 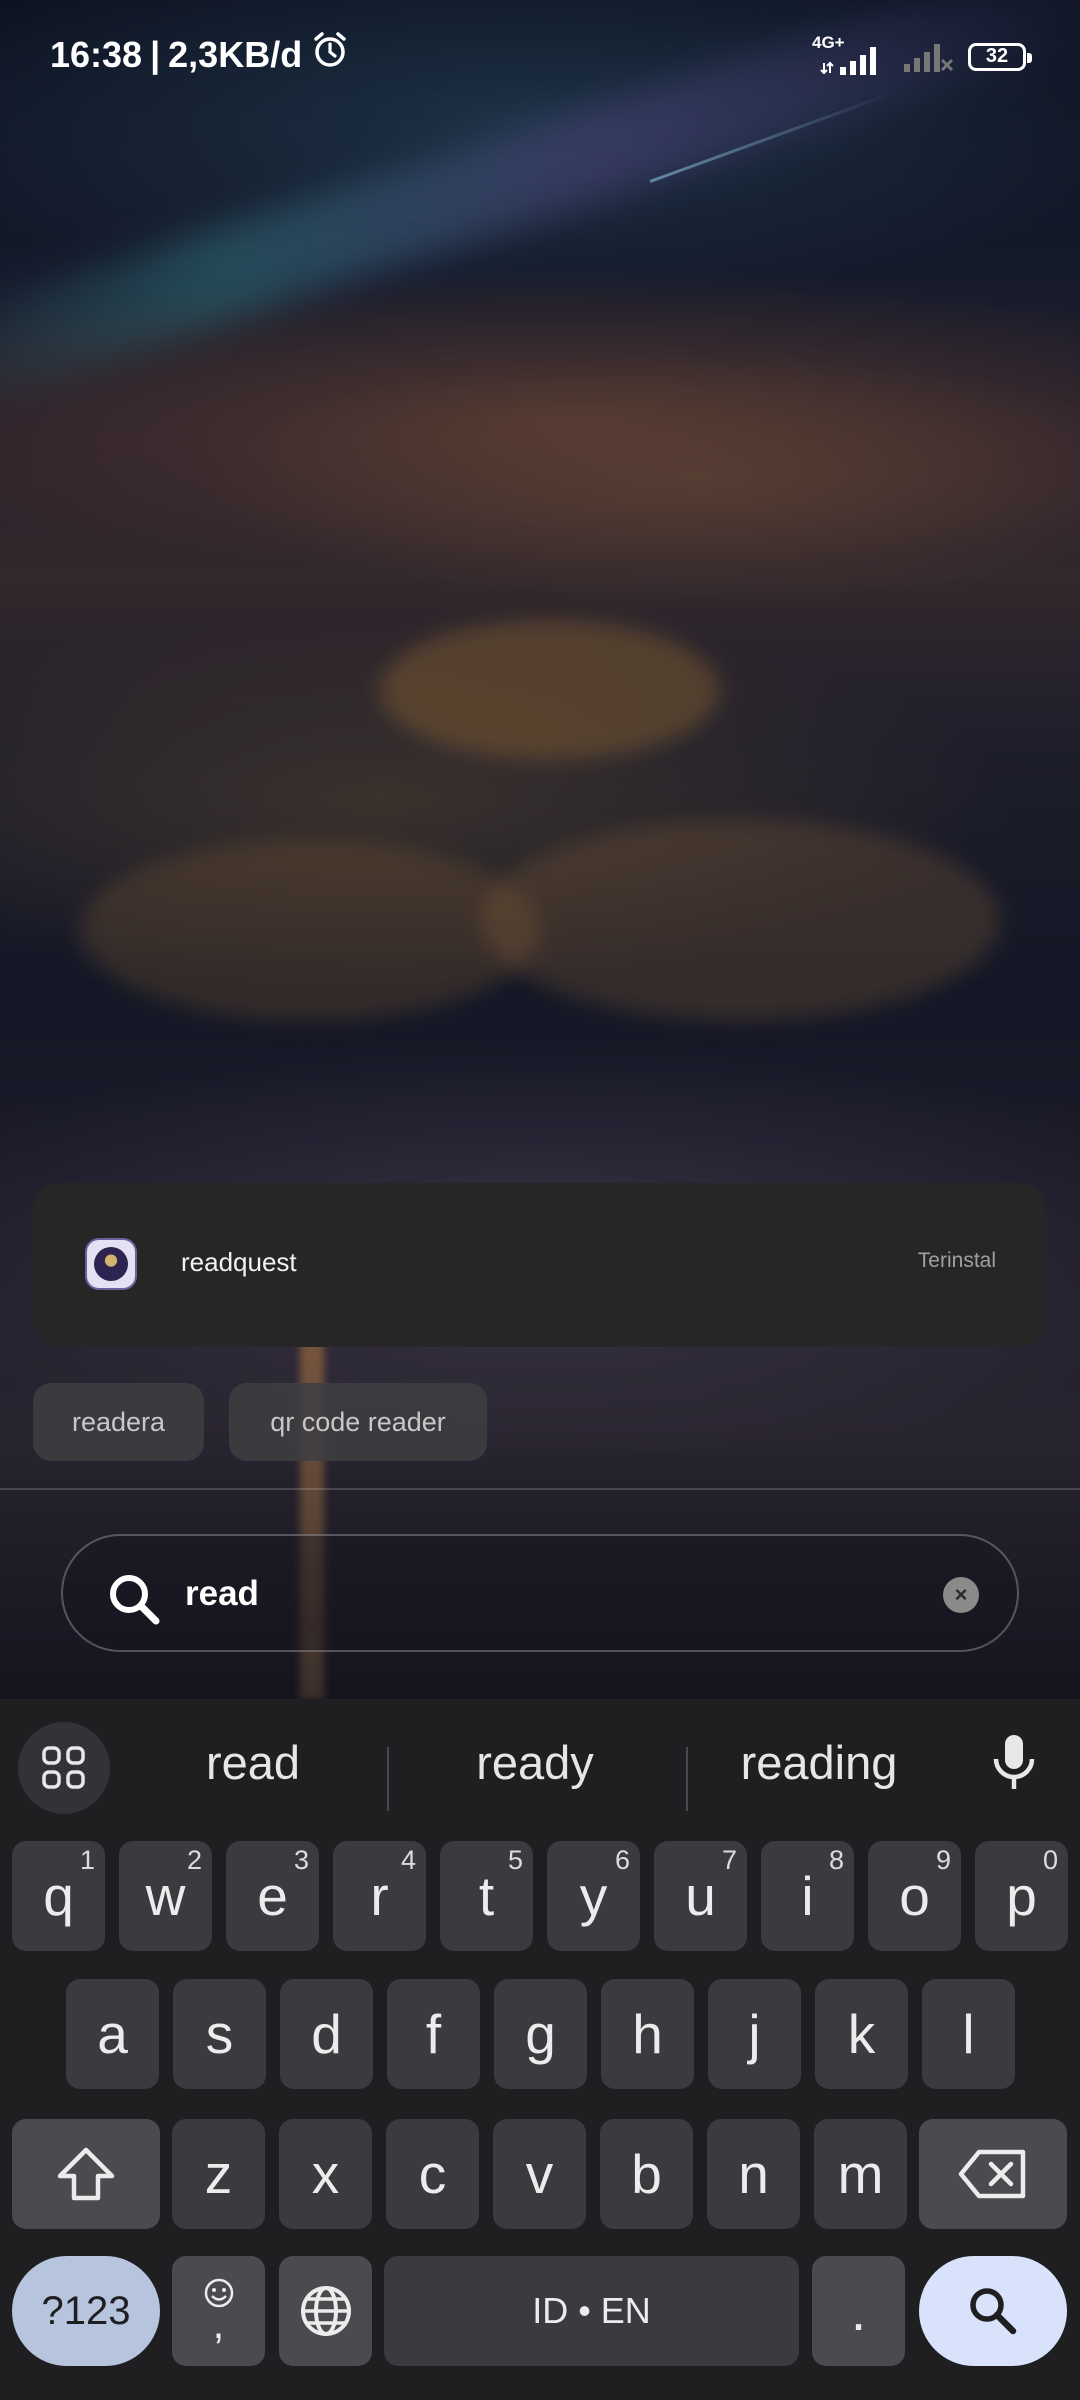 I want to click on key-f: f, so click(x=433, y=2034).